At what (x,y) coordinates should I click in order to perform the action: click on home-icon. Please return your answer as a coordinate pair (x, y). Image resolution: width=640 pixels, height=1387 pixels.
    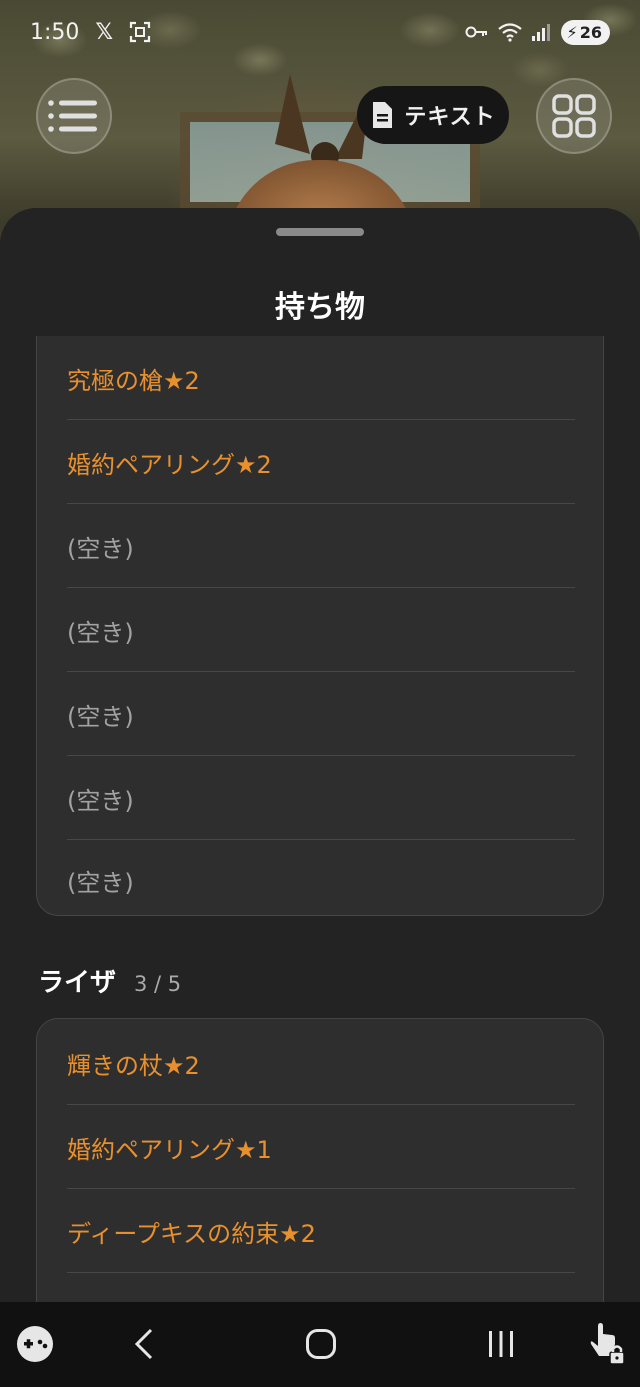
    Looking at the image, I should click on (321, 1344).